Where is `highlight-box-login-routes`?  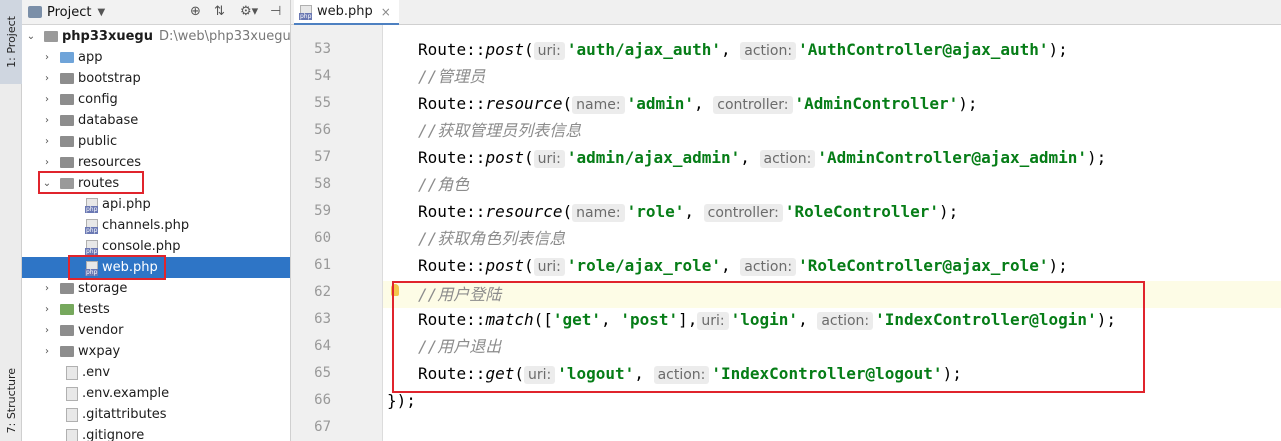
highlight-box-login-routes is located at coordinates (768, 337).